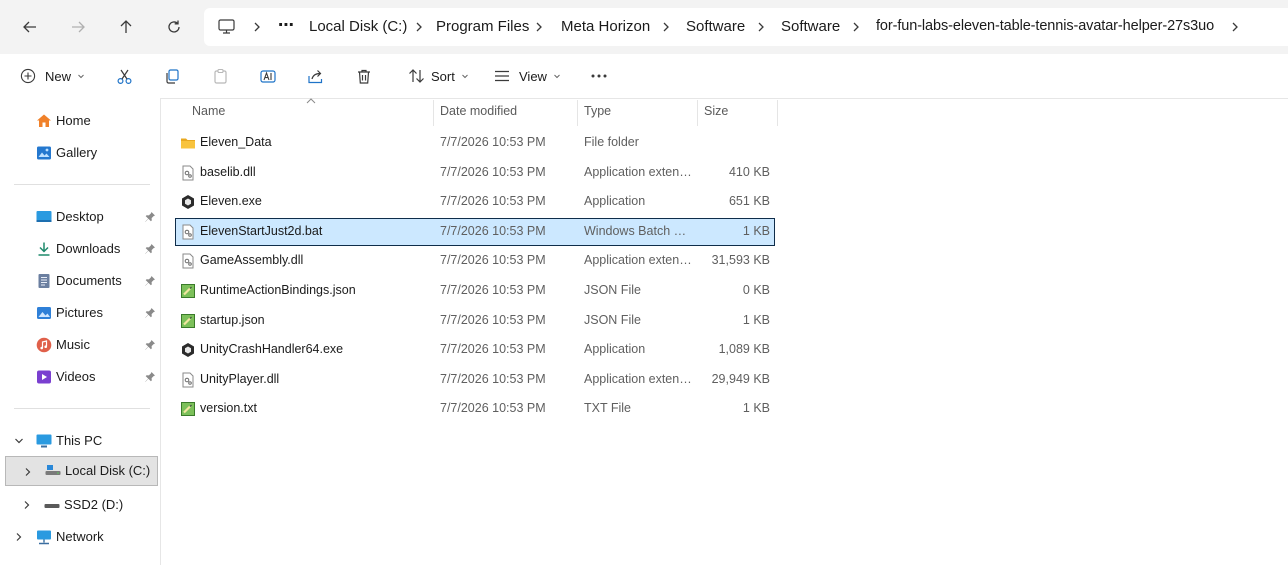 Image resolution: width=1288 pixels, height=565 pixels. I want to click on sidebar-item-this-pc: This PC, so click(80, 441).